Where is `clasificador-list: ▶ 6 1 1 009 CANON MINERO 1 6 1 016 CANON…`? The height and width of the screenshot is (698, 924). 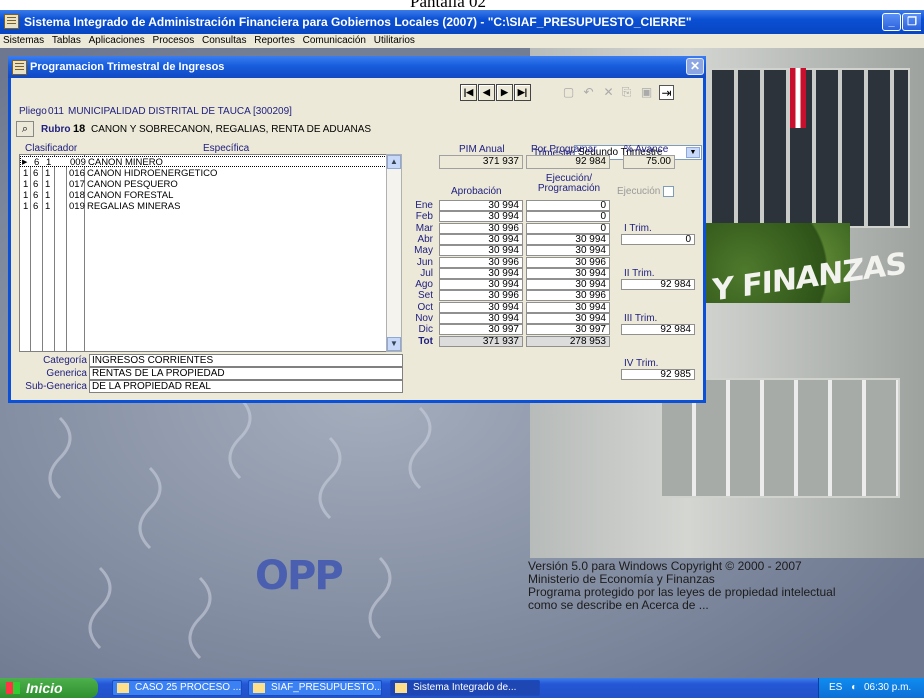 clasificador-list: ▶ 6 1 1 009 CANON MINERO 1 6 1 016 CANON… is located at coordinates (207, 253).